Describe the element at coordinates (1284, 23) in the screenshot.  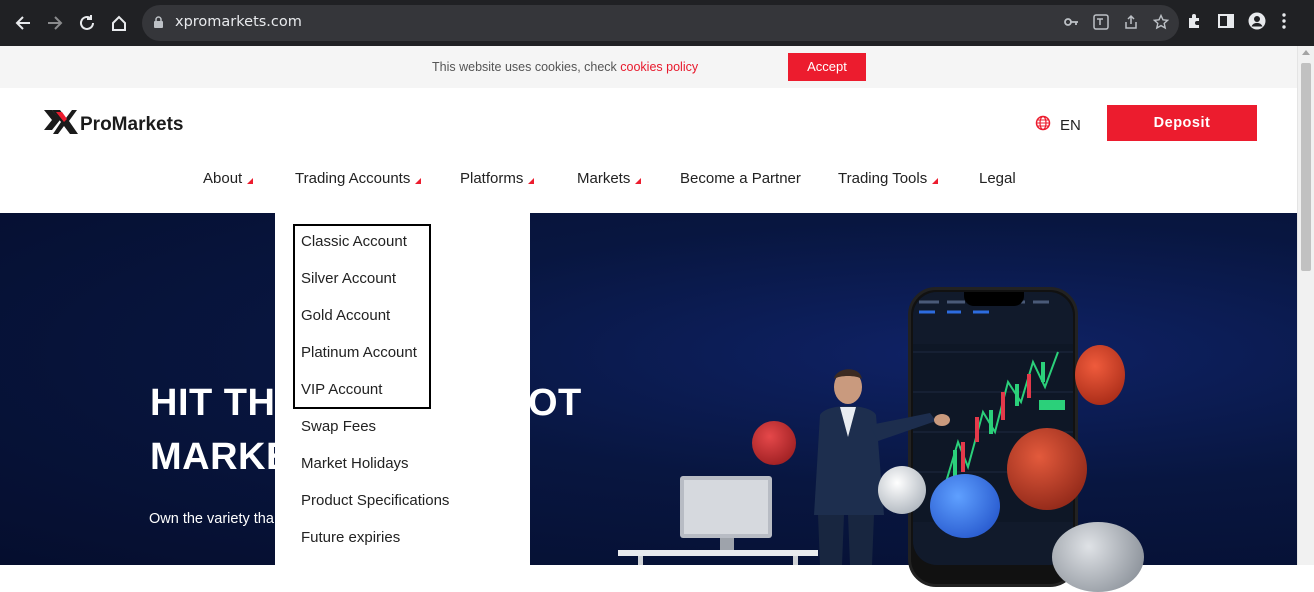
I see `menu-kebab-icon` at that location.